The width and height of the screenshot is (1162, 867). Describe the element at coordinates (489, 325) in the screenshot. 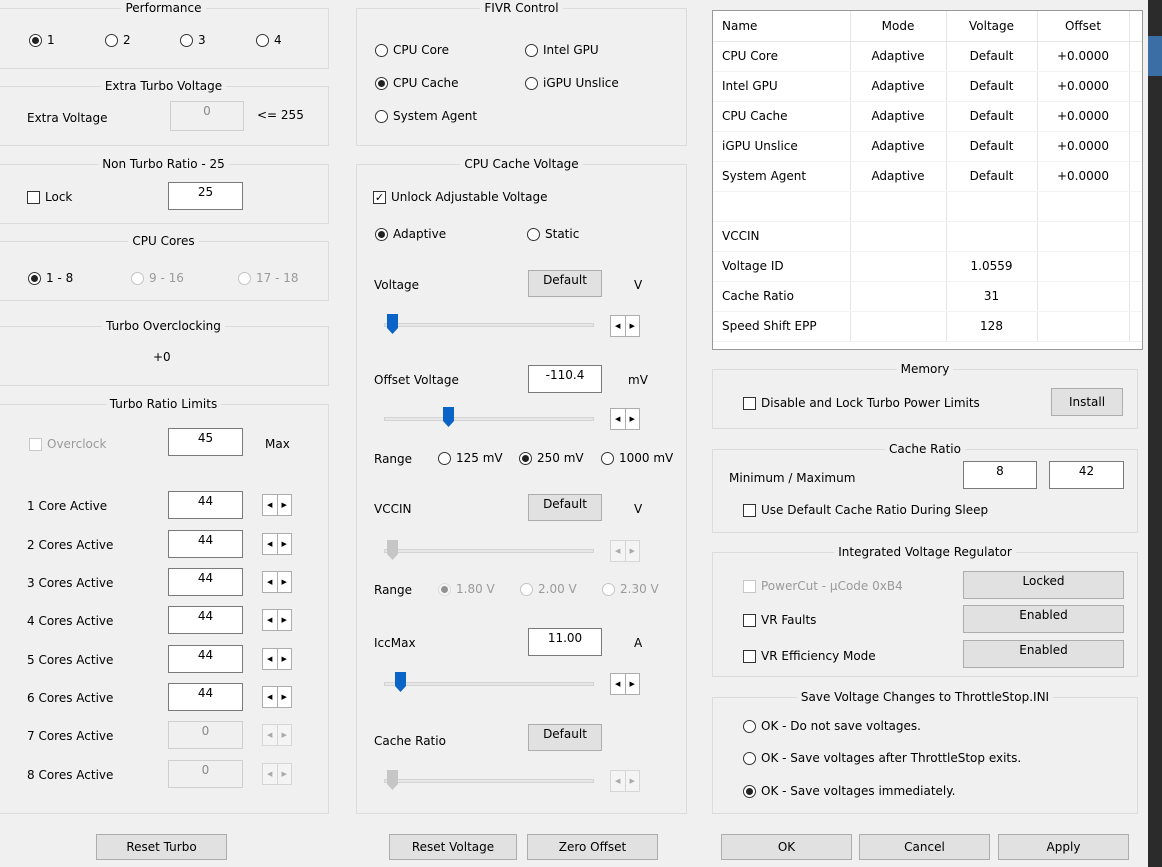

I see `voltage-slider-track` at that location.